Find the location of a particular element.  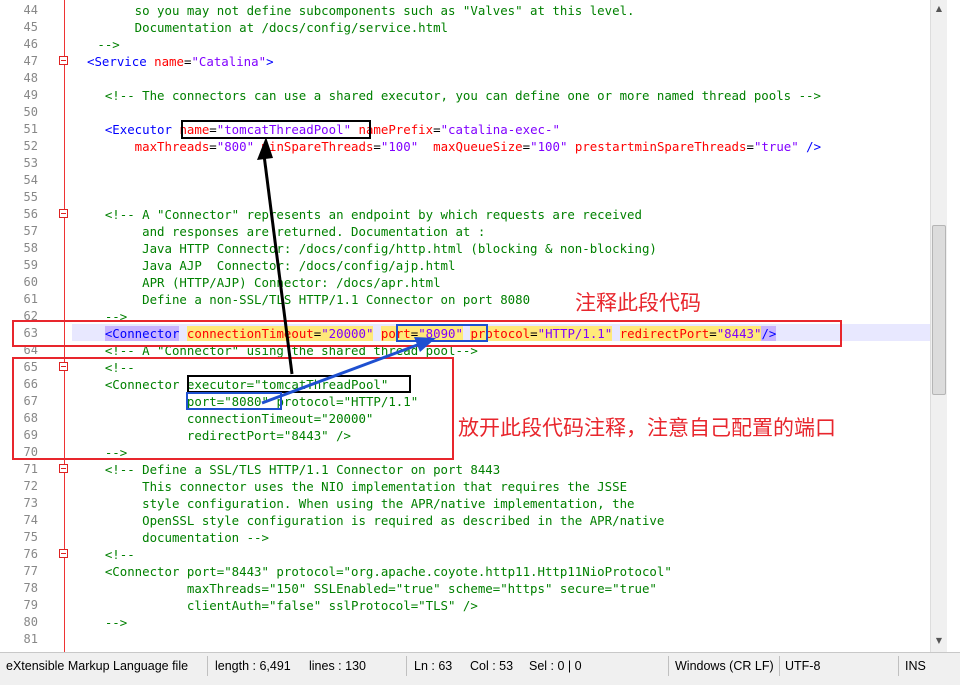

annotation-comment-this-code: 注释此段代码 is located at coordinates (638, 303).